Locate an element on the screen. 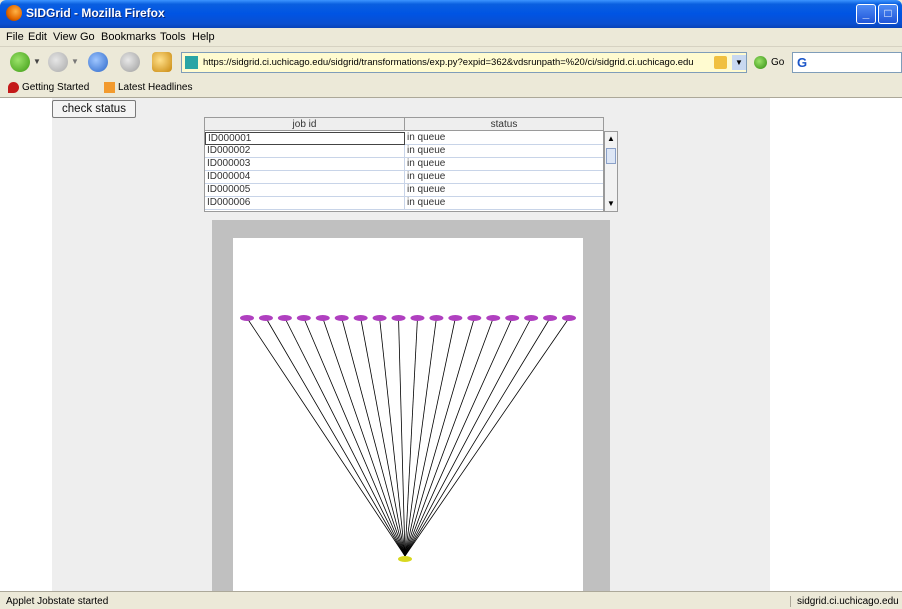 The height and width of the screenshot is (609, 902). page-margin-right is located at coordinates (836, 344).